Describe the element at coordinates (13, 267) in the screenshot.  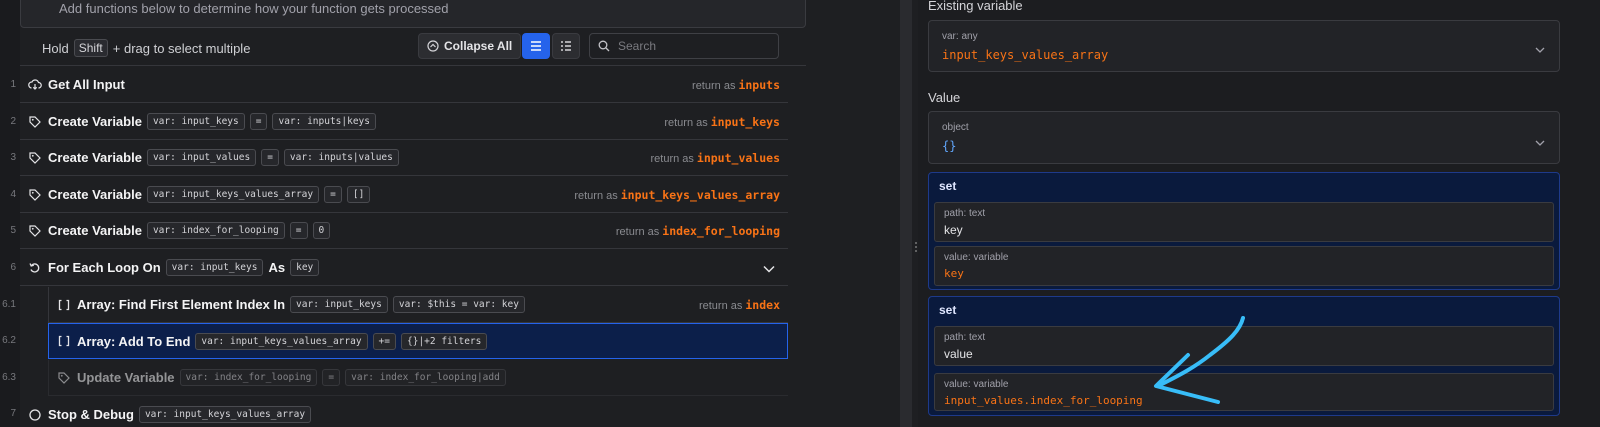
I see `line-number: 6` at that location.